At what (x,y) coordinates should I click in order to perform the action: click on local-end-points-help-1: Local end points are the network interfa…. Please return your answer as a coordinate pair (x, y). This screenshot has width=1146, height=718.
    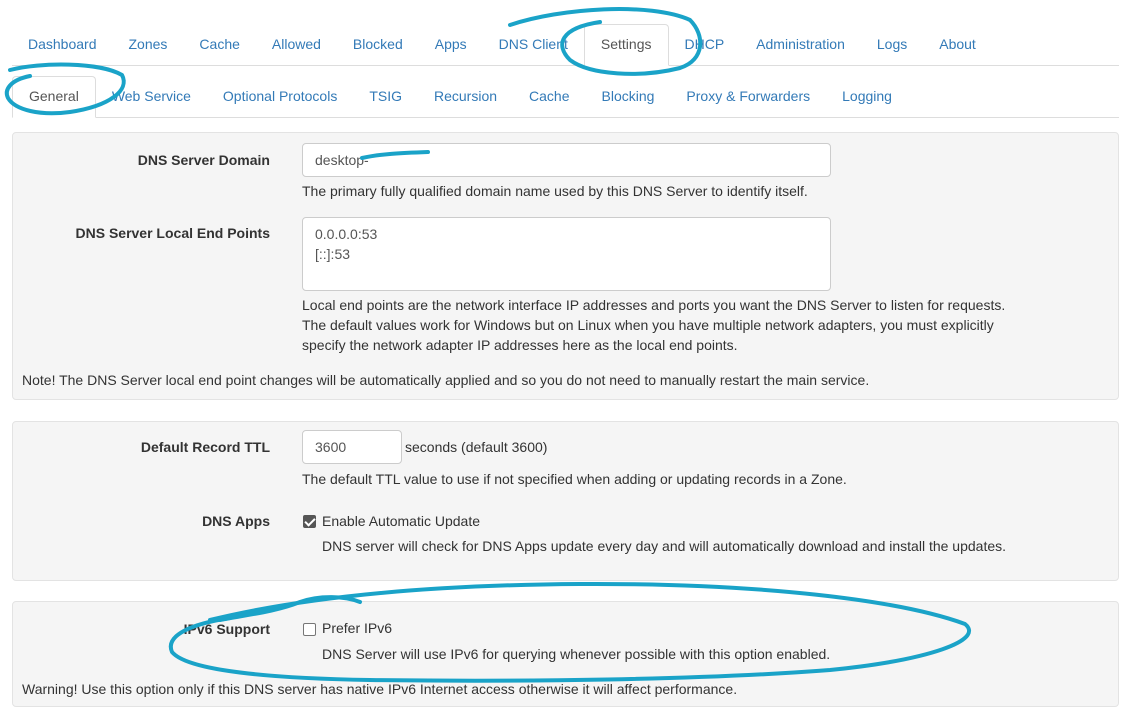
    Looking at the image, I should click on (654, 305).